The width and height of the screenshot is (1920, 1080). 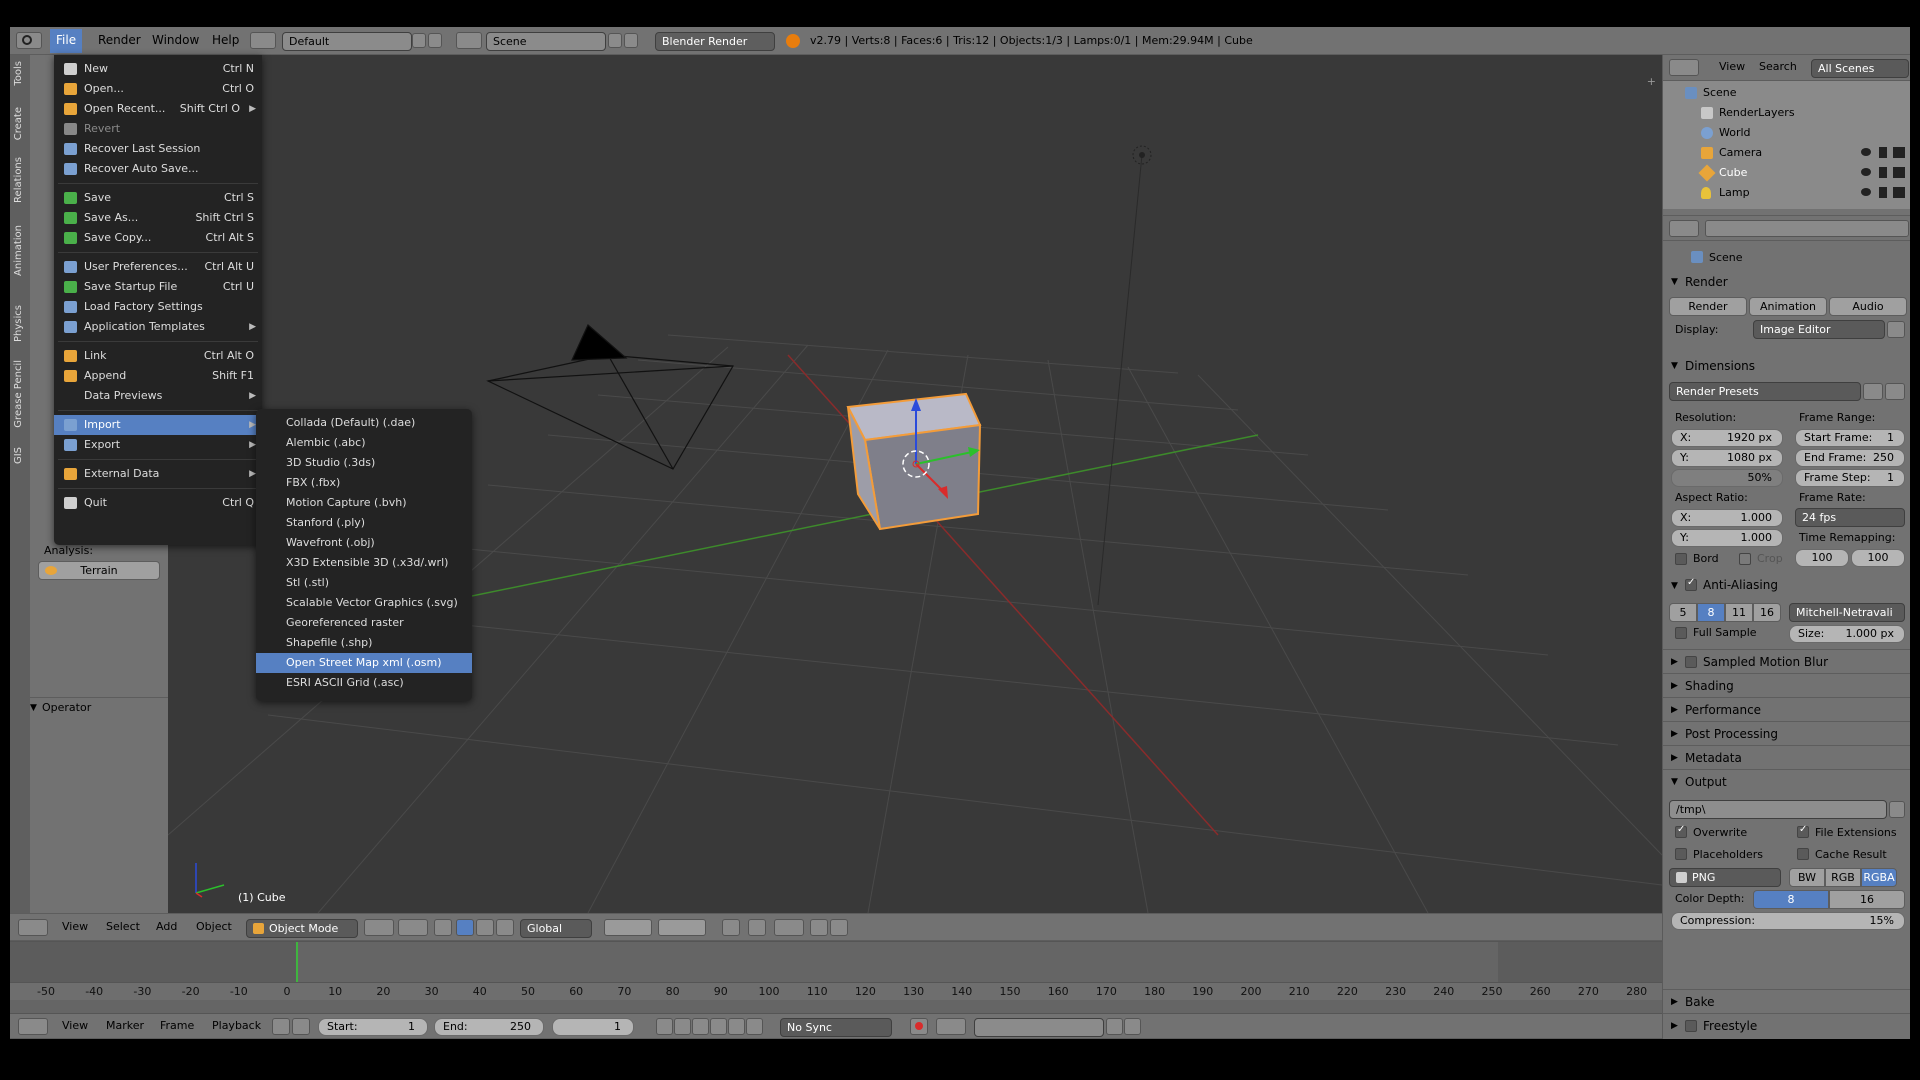 I want to click on record-icon, so click(x=919, y=1026).